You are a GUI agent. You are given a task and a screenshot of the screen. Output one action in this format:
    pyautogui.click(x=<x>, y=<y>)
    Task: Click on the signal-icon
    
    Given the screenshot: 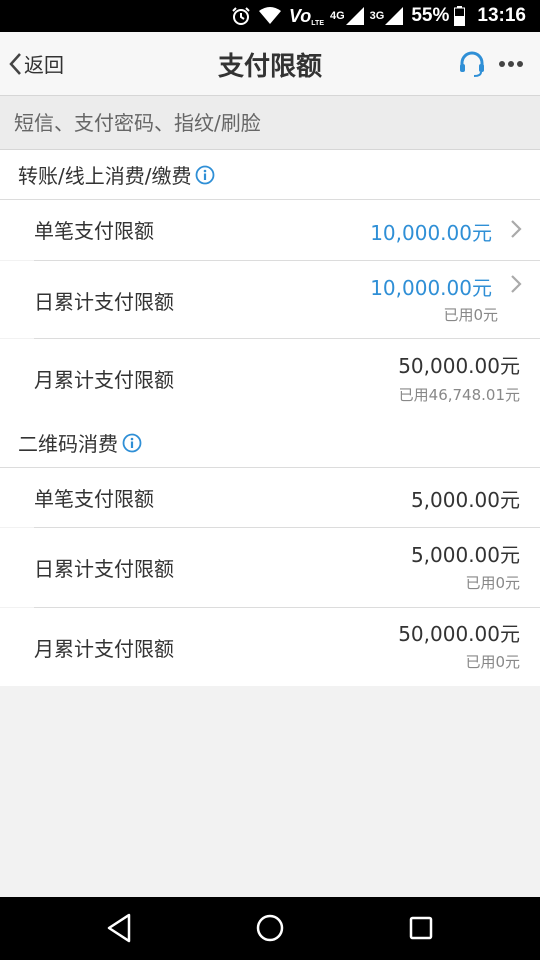 What is the action you would take?
    pyautogui.click(x=354, y=16)
    